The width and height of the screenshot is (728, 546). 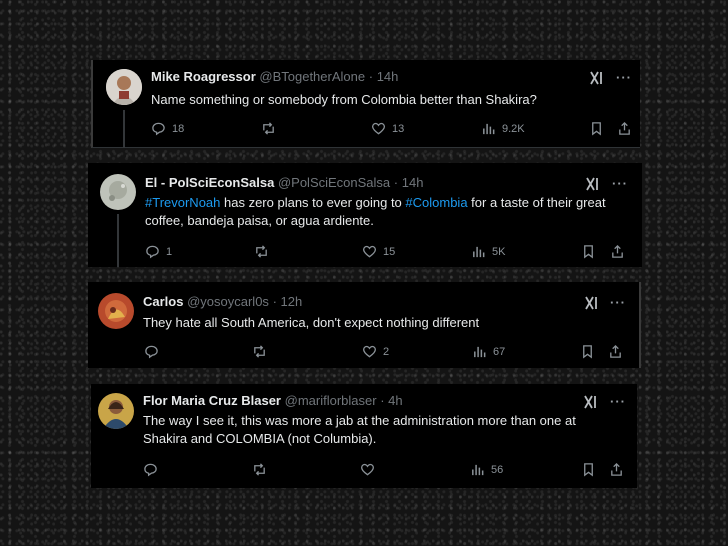 What do you see at coordinates (499, 251) in the screenshot?
I see `view-count: 5K` at bounding box center [499, 251].